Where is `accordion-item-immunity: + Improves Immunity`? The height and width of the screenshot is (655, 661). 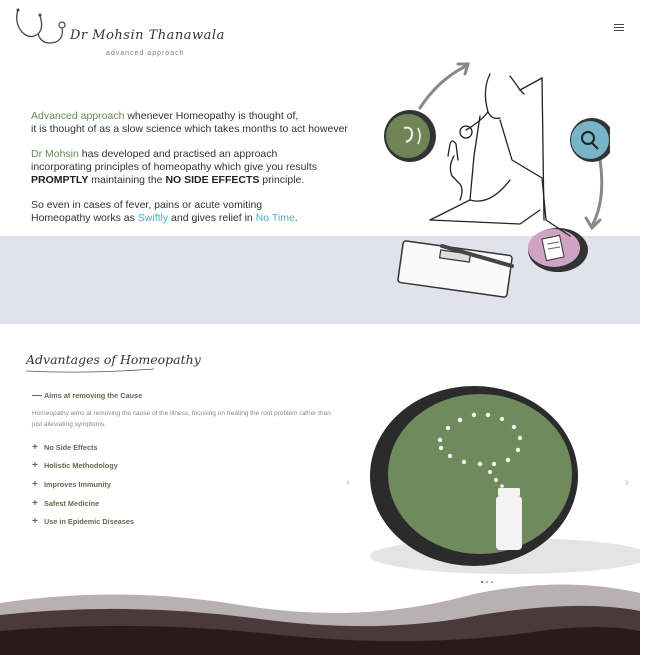
accordion-item-immunity: + Improves Immunity is located at coordinates (182, 484).